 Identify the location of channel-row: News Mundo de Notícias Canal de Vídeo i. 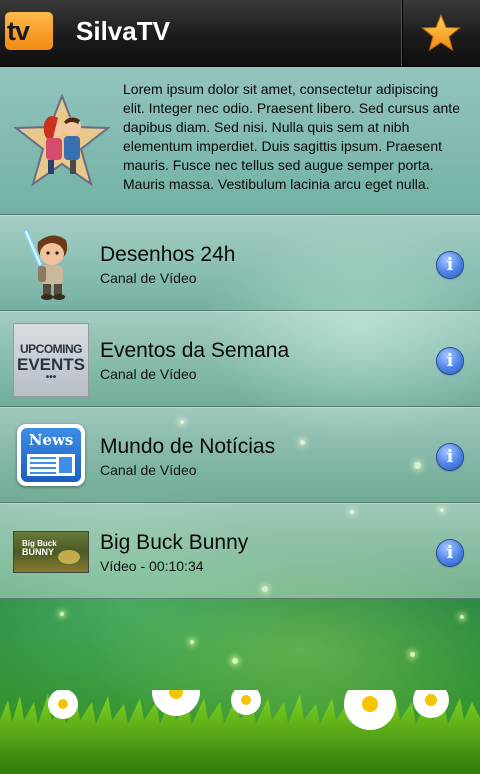
(240, 455).